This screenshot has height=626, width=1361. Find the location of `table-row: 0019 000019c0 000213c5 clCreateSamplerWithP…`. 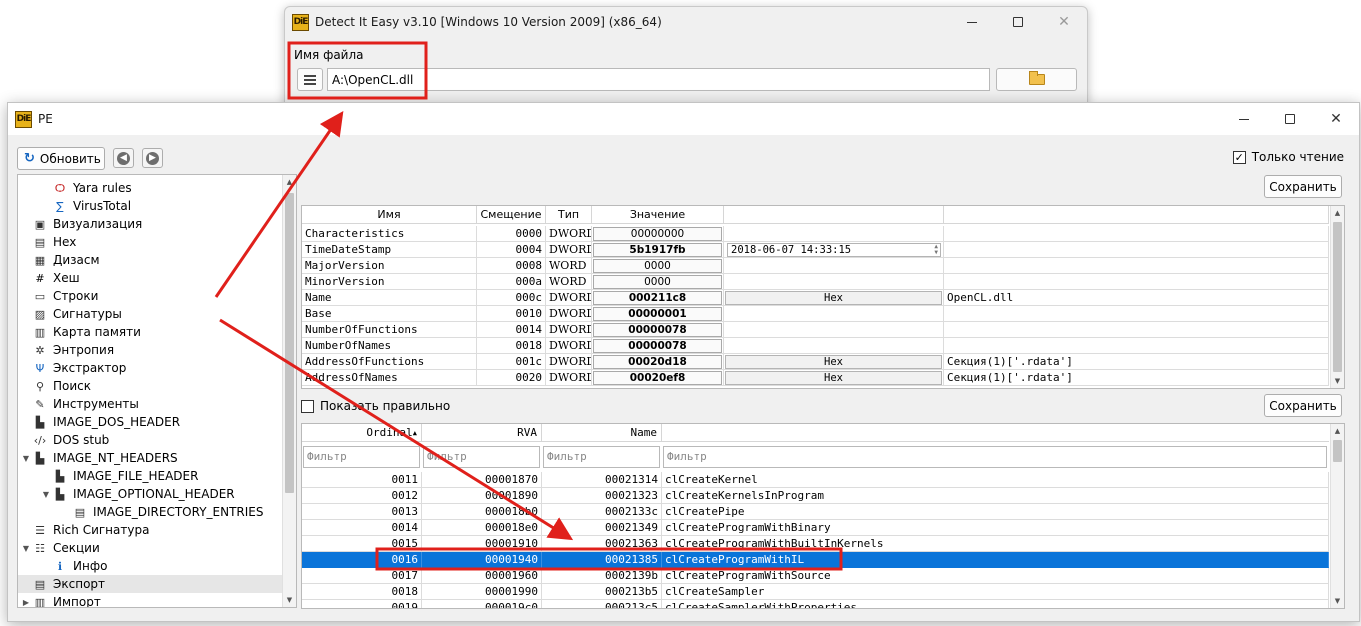

table-row: 0019 000019c0 000213c5 clCreateSamplerWithP… is located at coordinates (815, 604).